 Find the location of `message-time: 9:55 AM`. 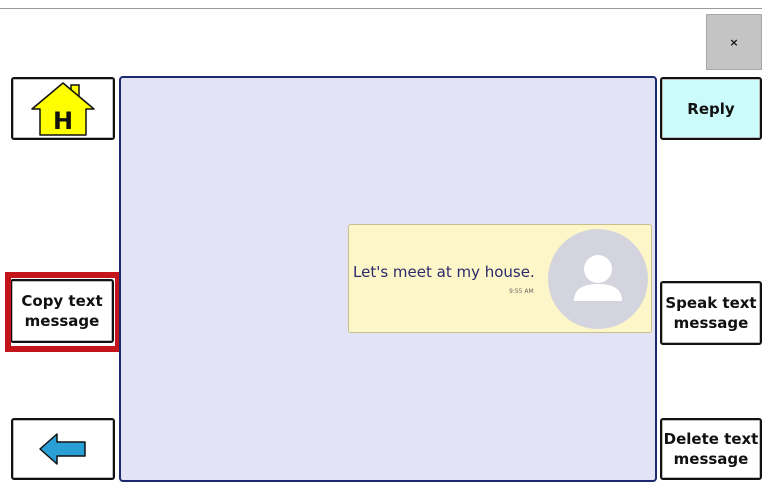

message-time: 9:55 AM is located at coordinates (521, 291).